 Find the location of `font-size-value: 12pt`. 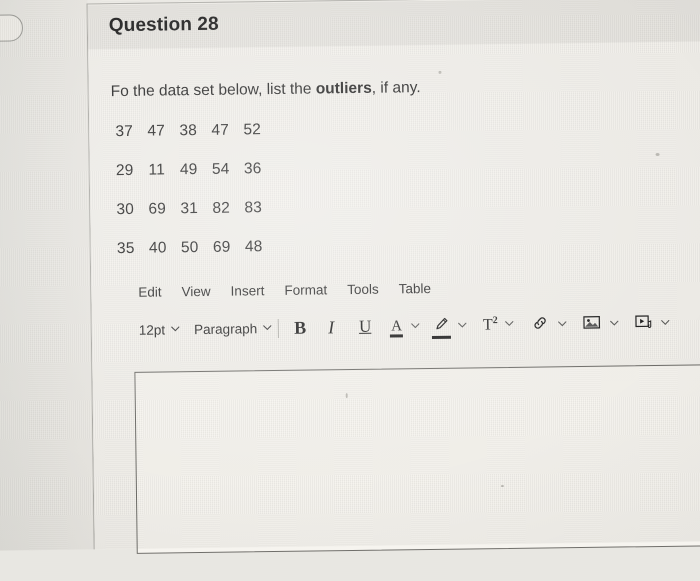

font-size-value: 12pt is located at coordinates (152, 329).